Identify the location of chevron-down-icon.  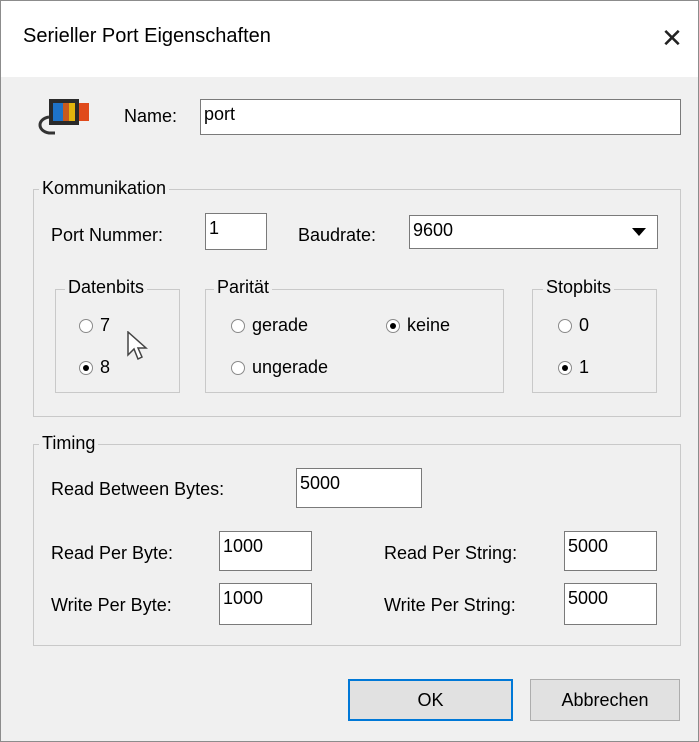
(639, 232).